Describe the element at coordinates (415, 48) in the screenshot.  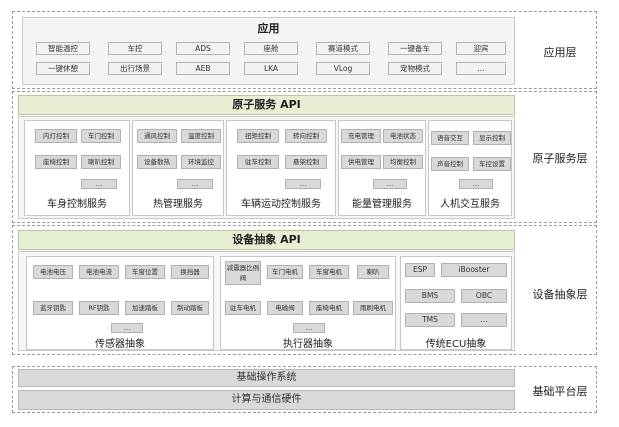
I see `app-chip: 一键备车` at that location.